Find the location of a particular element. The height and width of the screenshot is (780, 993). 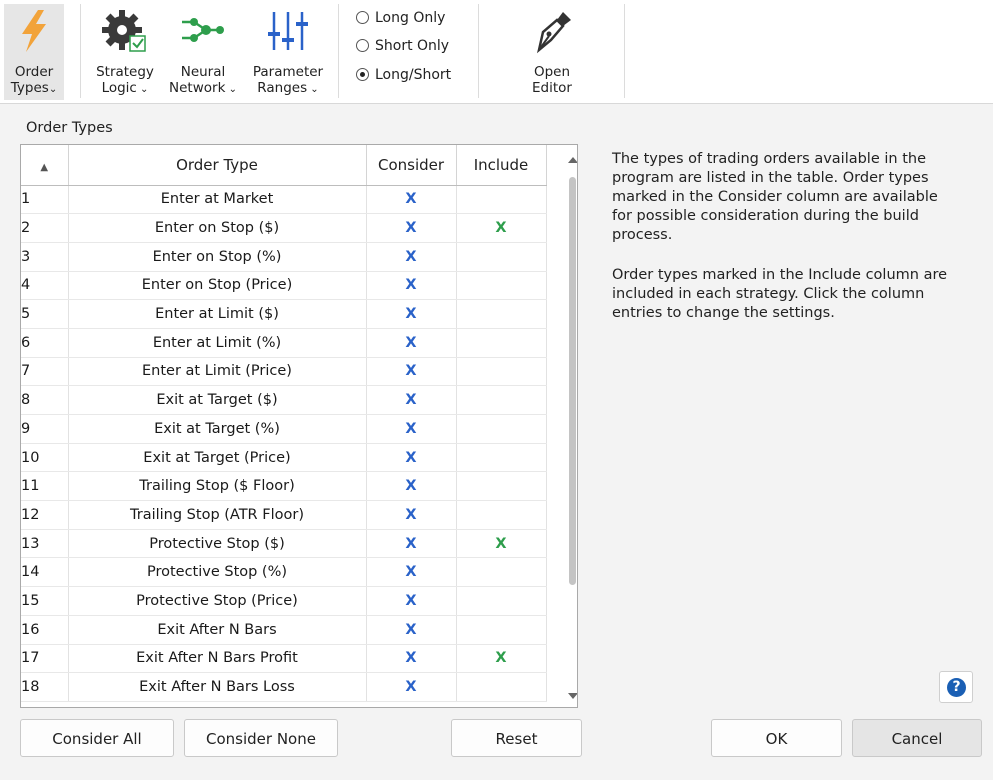

table-row: 18 Exit After N Bars Loss X is located at coordinates (284, 687).